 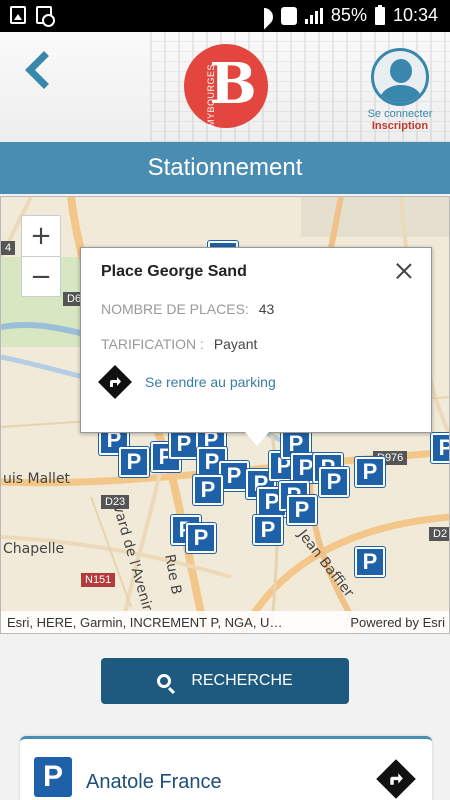 I want to click on clock: 10:34, so click(x=415, y=15).